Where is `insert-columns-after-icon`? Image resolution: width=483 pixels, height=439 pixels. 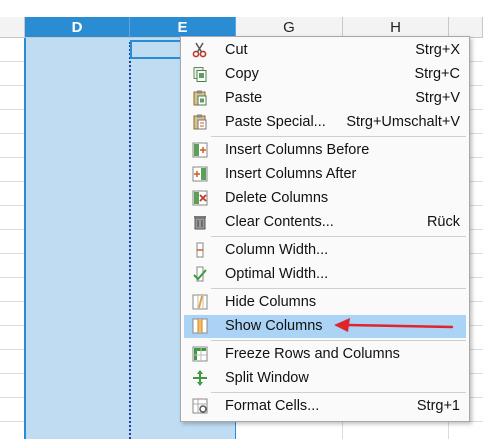
insert-columns-after-icon is located at coordinates (200, 174).